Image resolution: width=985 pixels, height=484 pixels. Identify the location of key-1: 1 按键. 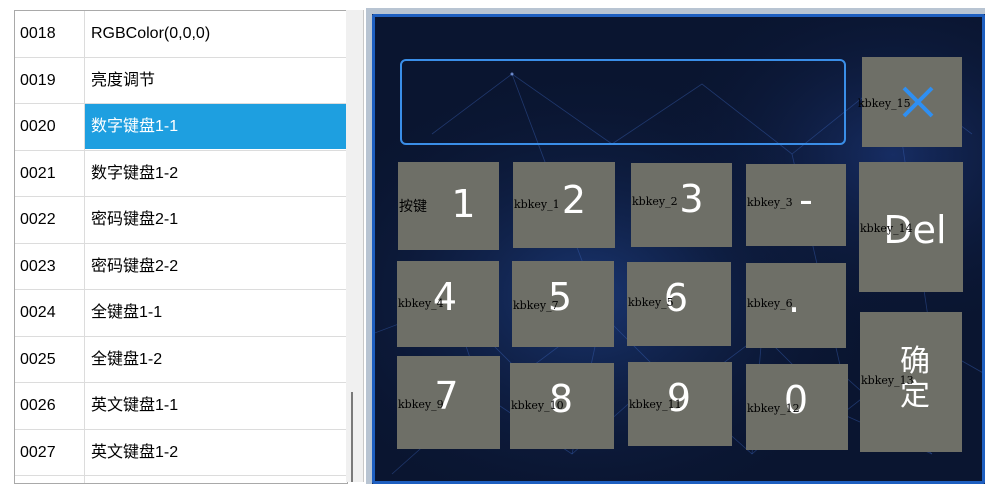
(448, 206).